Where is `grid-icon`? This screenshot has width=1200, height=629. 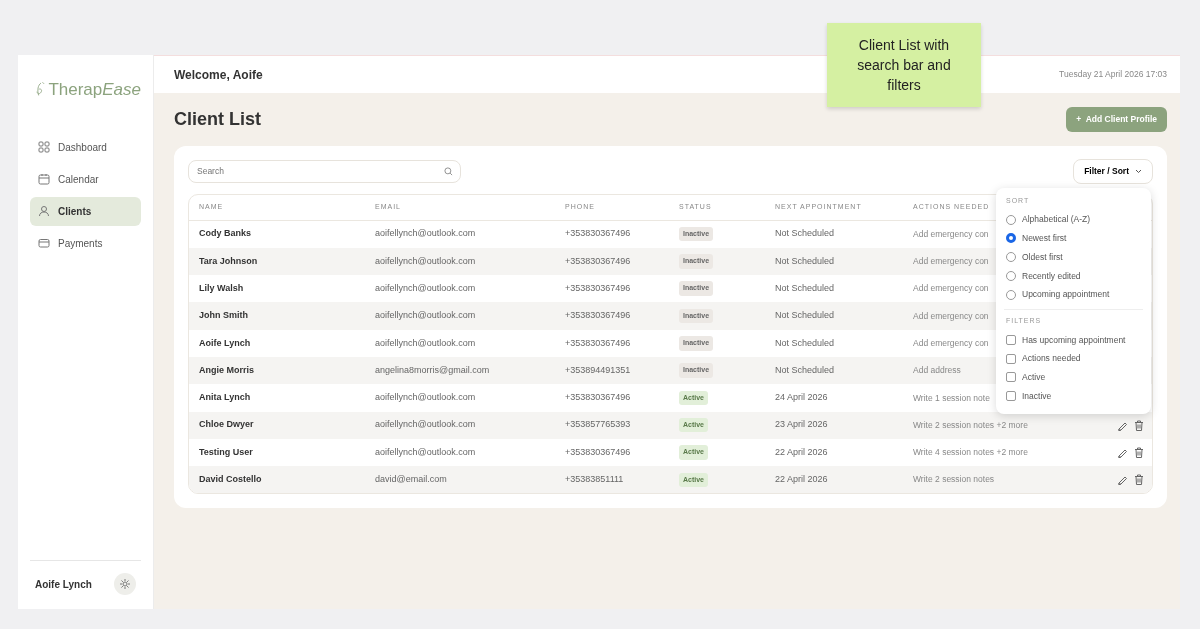 grid-icon is located at coordinates (44, 147).